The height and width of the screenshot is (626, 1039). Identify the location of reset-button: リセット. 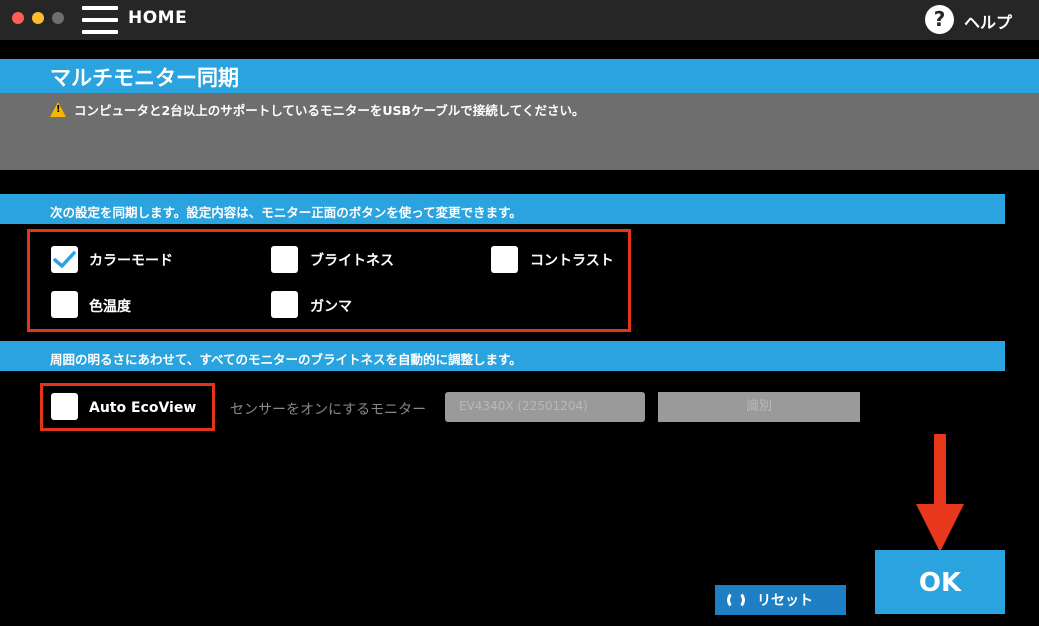
(780, 600).